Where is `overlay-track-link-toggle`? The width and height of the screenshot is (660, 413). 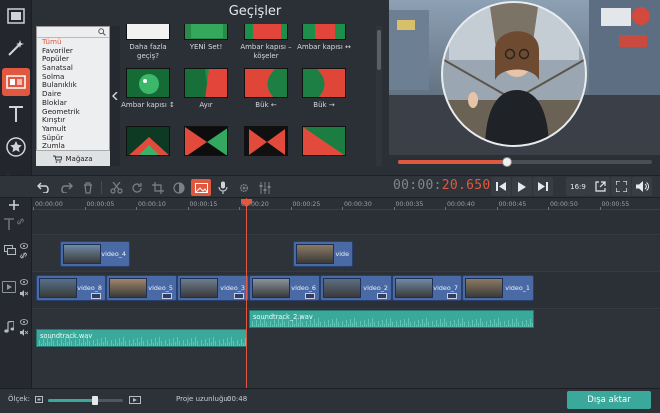 overlay-track-link-toggle is located at coordinates (23, 257).